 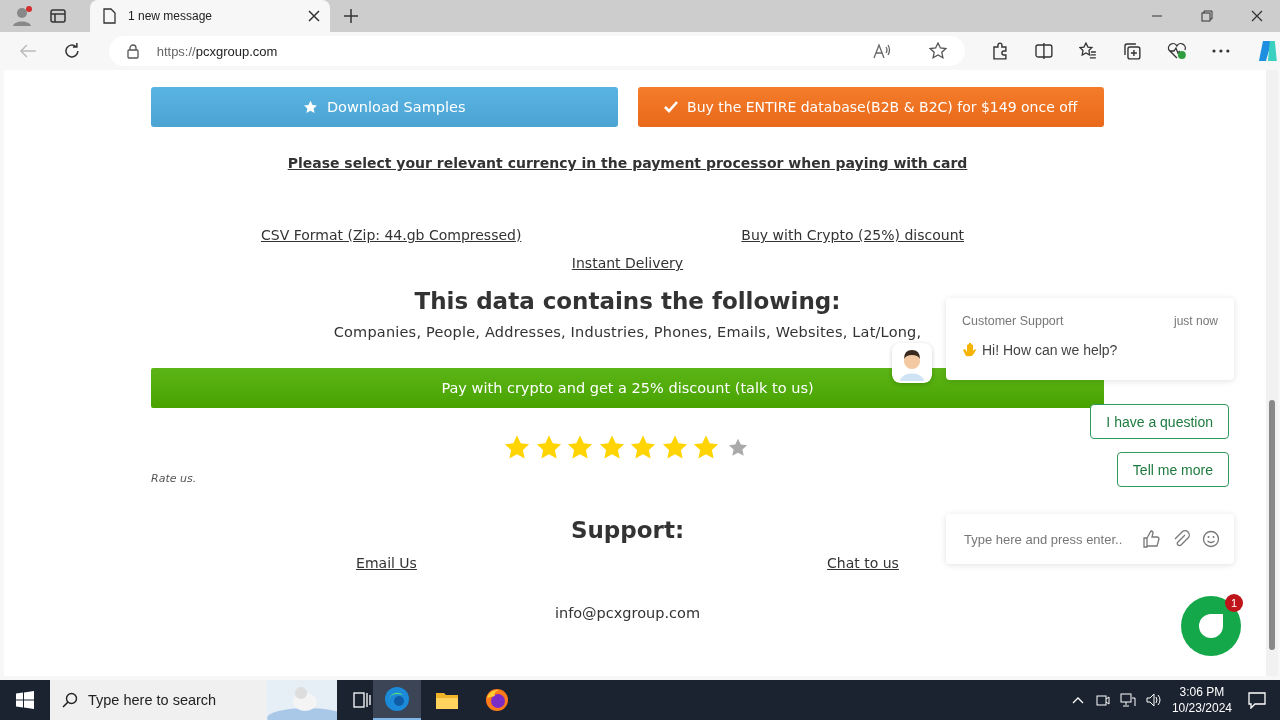 I want to click on chevron-up-icon, so click(x=1077, y=700).